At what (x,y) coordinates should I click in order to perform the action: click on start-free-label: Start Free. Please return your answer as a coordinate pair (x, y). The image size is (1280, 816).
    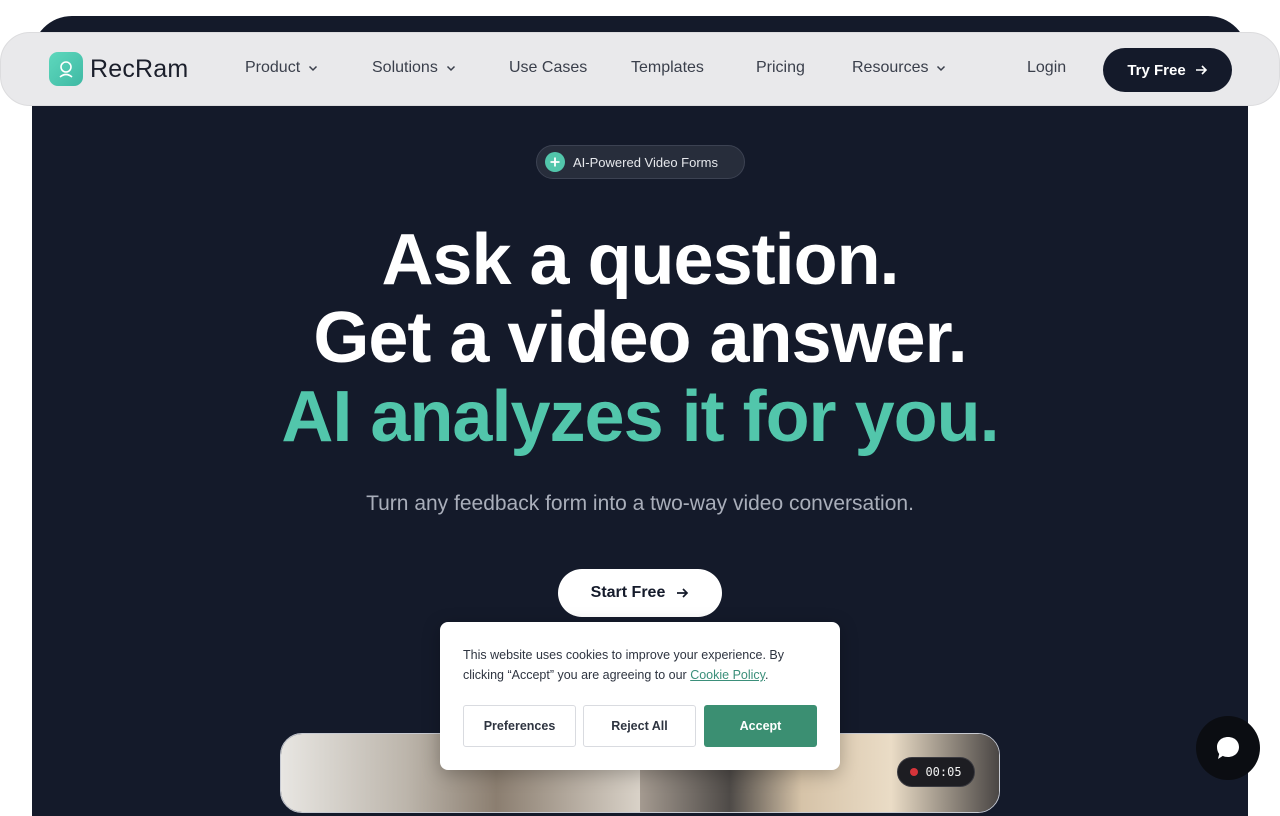
    Looking at the image, I should click on (628, 592).